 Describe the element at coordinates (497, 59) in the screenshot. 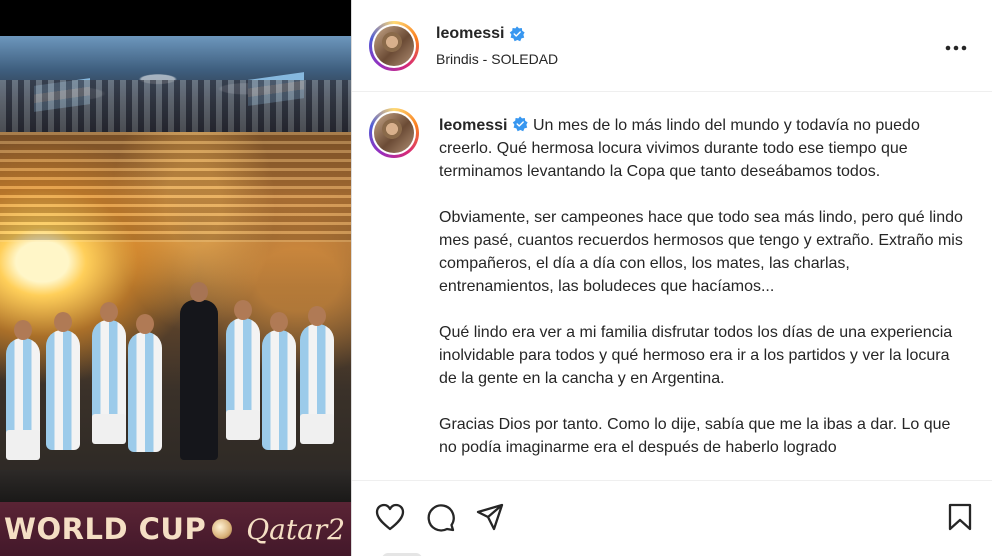

I see `location-link: Brindis - SOLEDAD` at that location.